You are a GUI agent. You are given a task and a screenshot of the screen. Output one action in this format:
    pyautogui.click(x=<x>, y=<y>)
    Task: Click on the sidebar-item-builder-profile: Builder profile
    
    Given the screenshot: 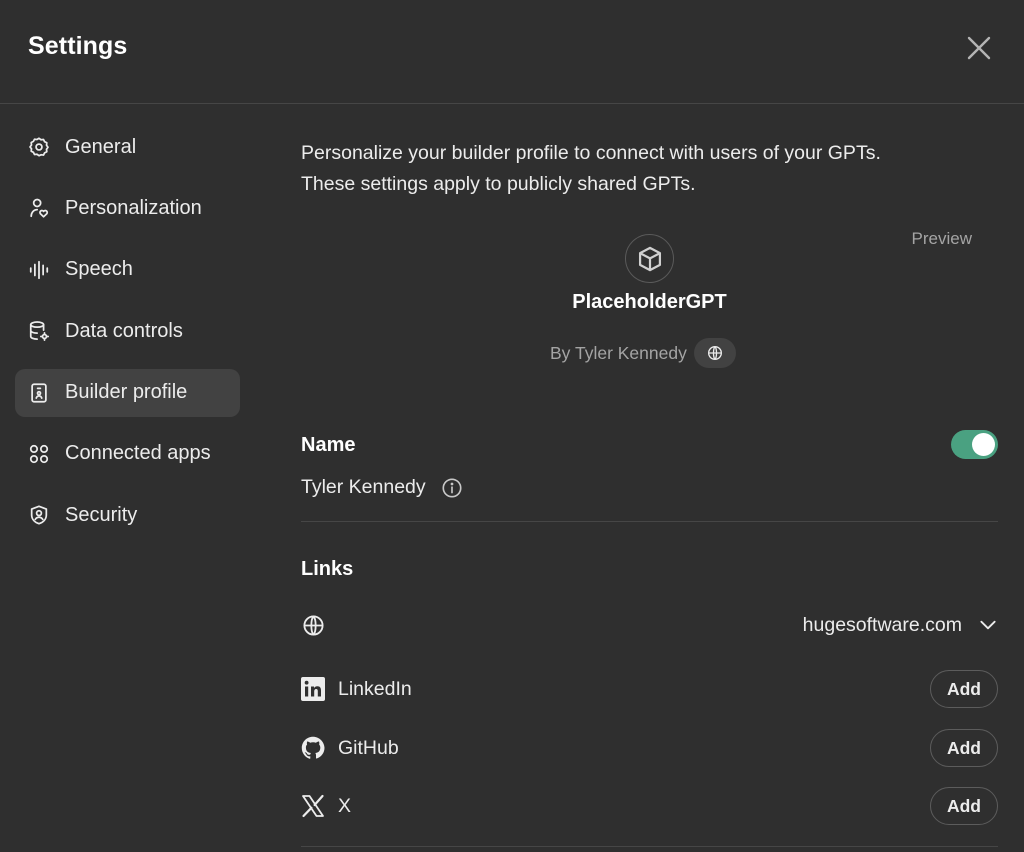 What is the action you would take?
    pyautogui.click(x=127, y=392)
    